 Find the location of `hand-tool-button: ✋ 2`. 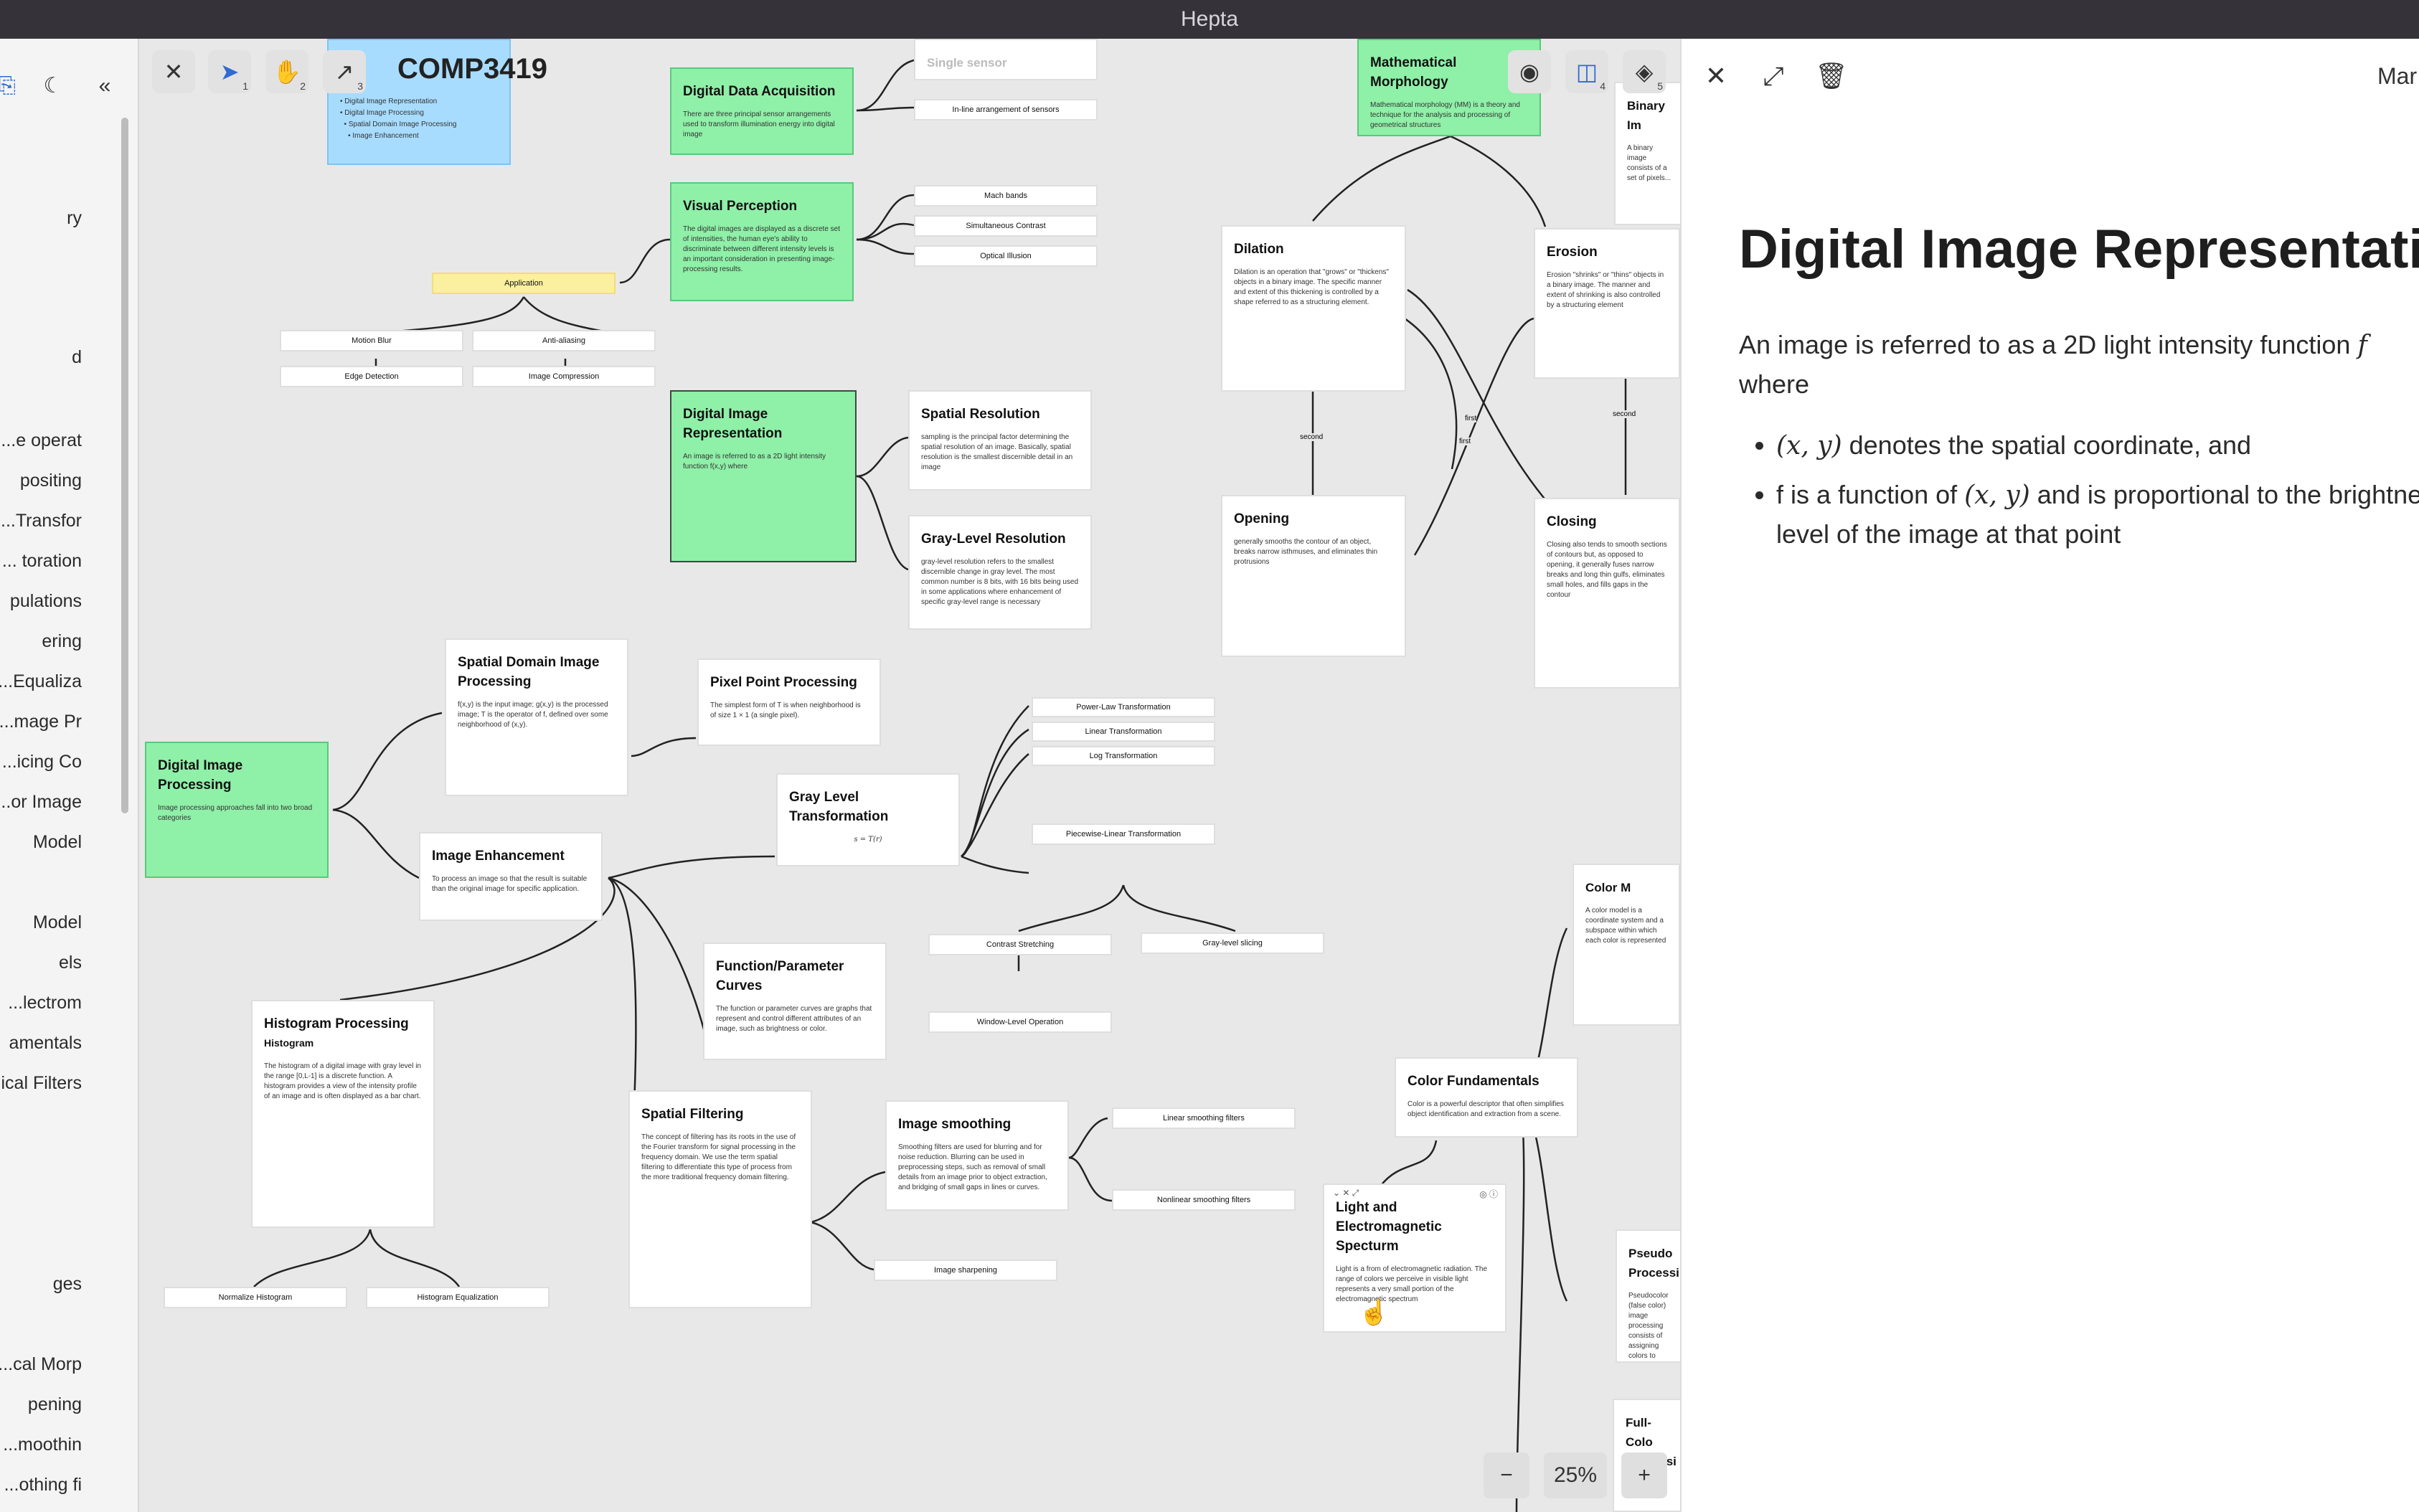

hand-tool-button: ✋ 2 is located at coordinates (286, 71).